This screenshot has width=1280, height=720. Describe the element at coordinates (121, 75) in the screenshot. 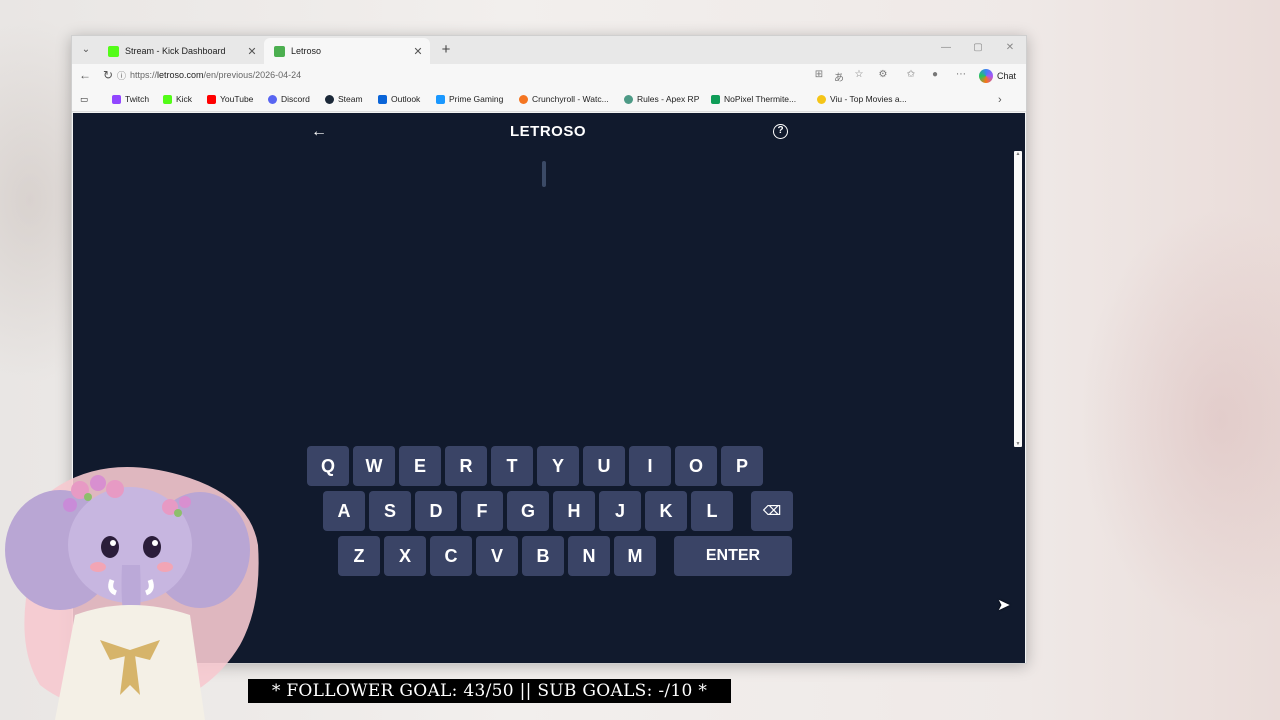

I see `site-info-icon: ⓘ` at that location.